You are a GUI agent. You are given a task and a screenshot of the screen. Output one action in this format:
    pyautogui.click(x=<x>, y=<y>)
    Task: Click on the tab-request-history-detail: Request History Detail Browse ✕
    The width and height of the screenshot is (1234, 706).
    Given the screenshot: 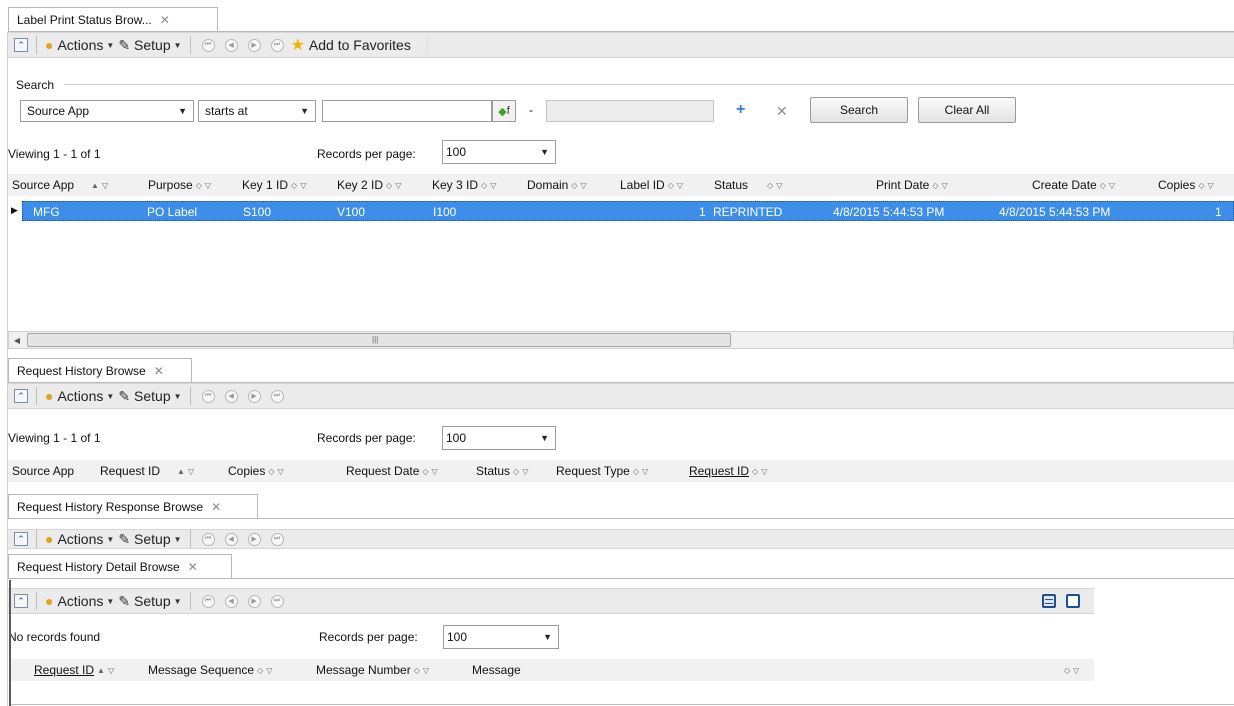 What is the action you would take?
    pyautogui.click(x=120, y=566)
    